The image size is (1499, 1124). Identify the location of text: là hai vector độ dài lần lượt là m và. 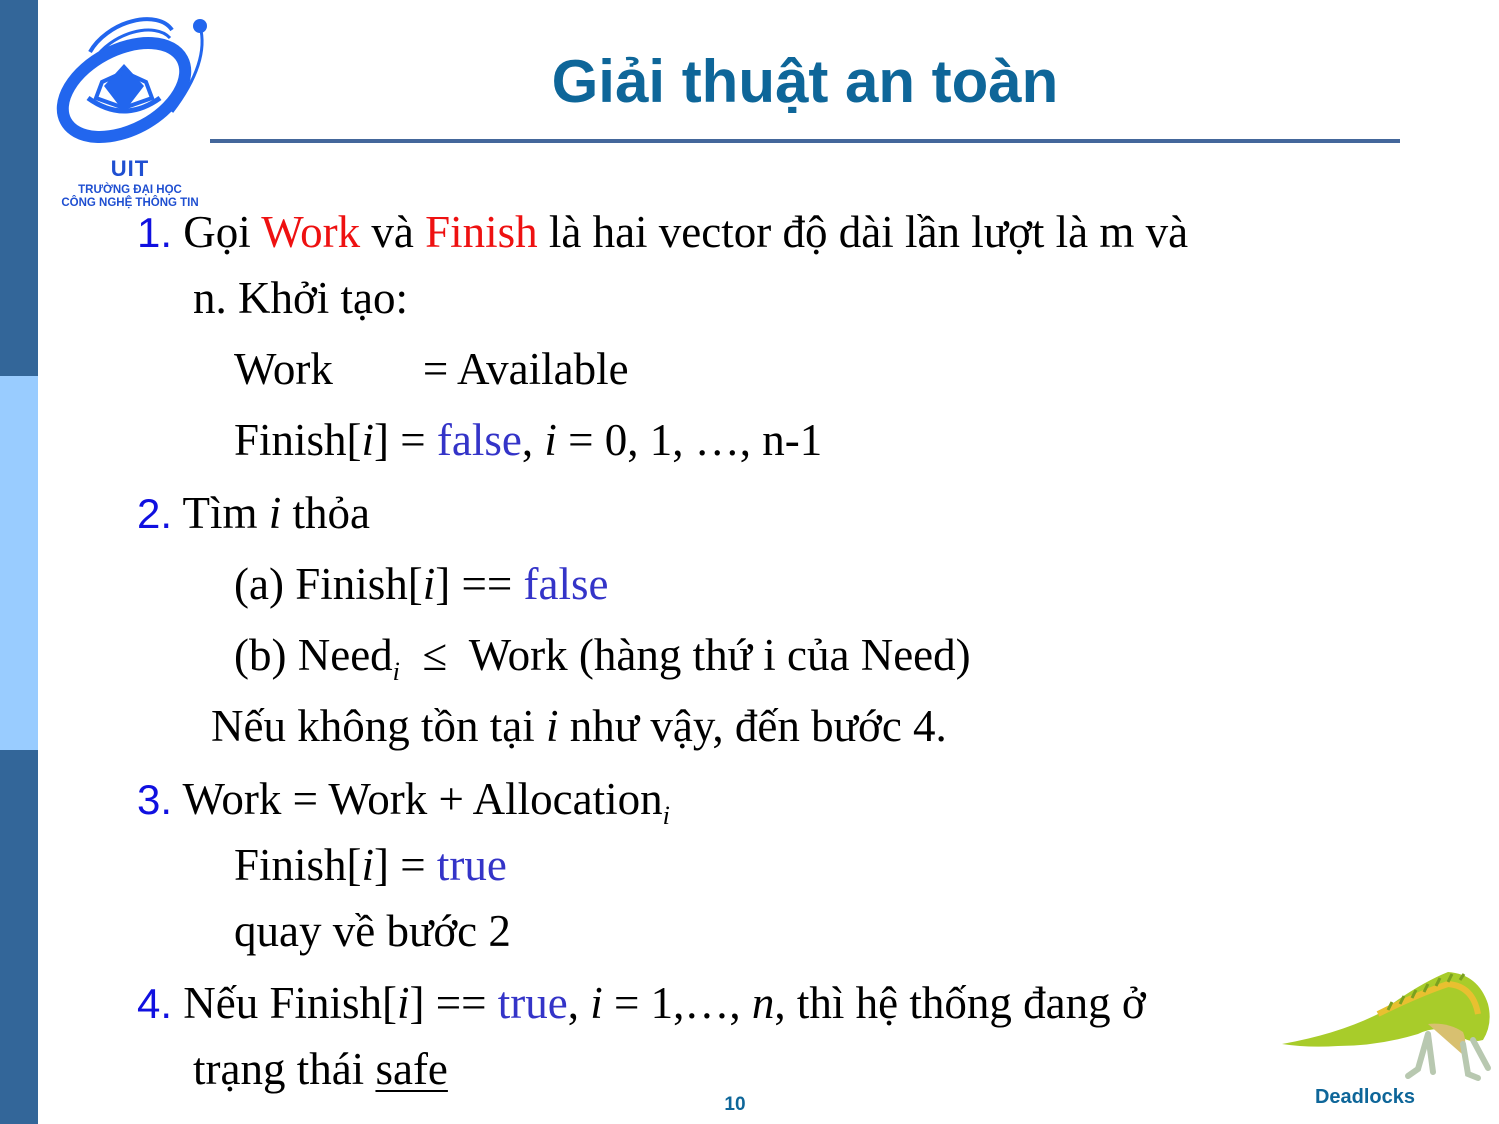
(863, 232).